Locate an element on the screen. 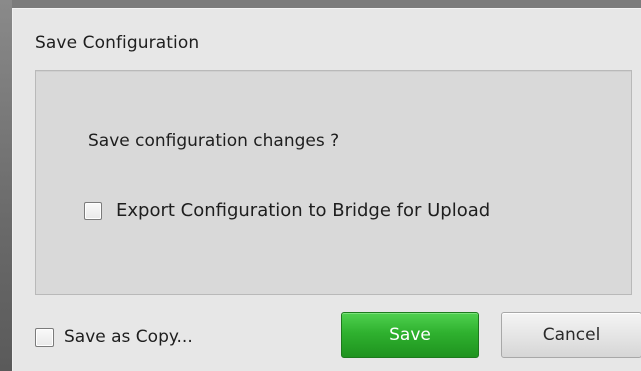 The width and height of the screenshot is (641, 371). cancel-button: Cancel is located at coordinates (571, 335).